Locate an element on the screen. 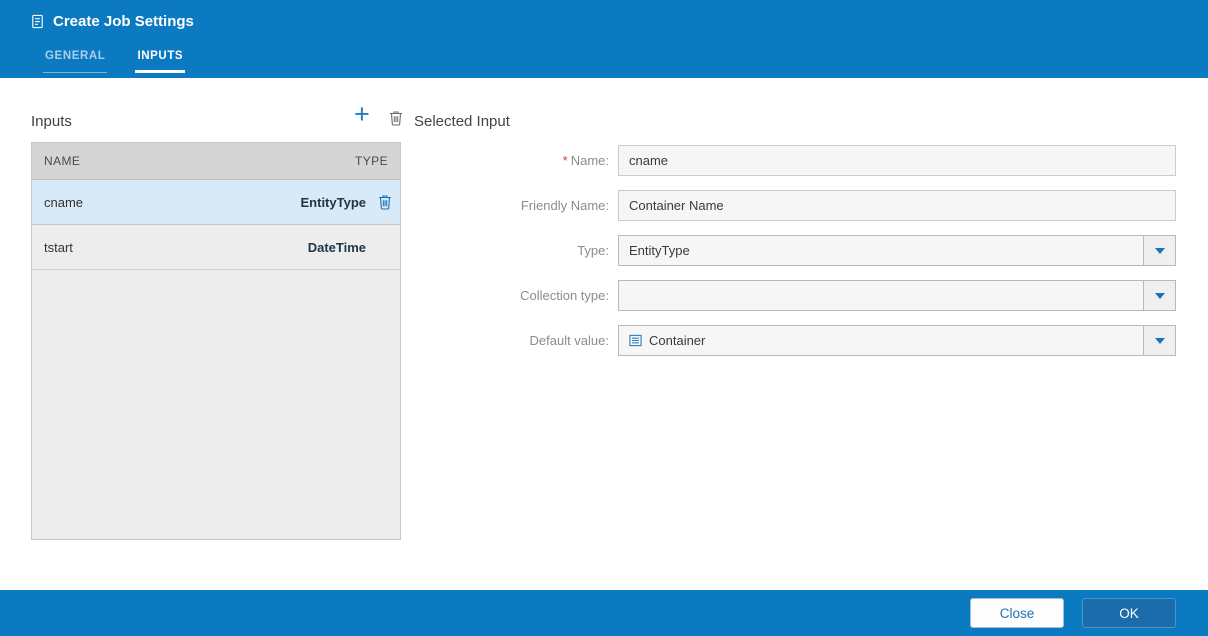  default-value-dropdown-text: Container is located at coordinates (677, 340).